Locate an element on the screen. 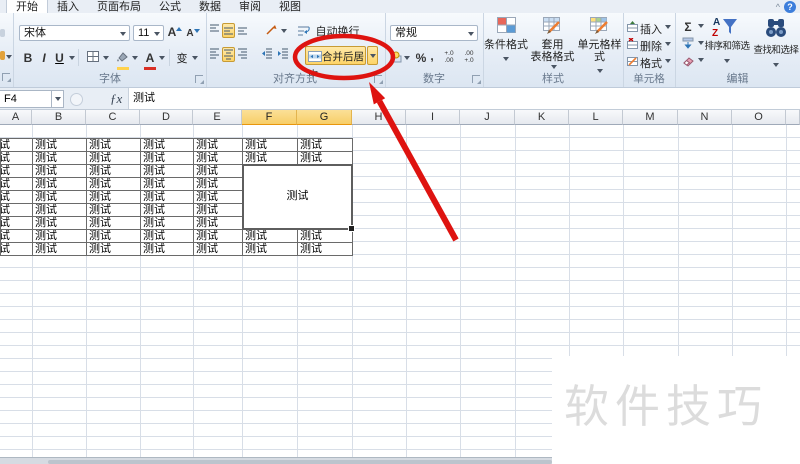 Image resolution: width=800 pixels, height=464 pixels. cell-A7: 测试 is located at coordinates (16, 210).